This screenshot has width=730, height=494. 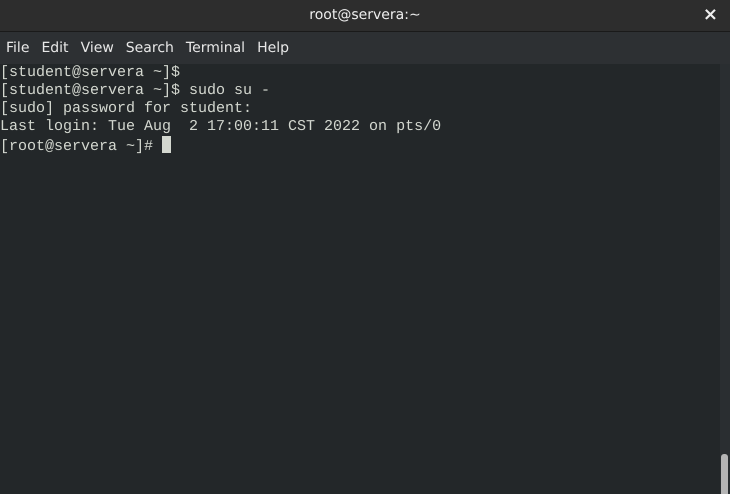 What do you see at coordinates (135, 90) in the screenshot?
I see `terminal-line: [student@servera ~]$ sudo su -` at bounding box center [135, 90].